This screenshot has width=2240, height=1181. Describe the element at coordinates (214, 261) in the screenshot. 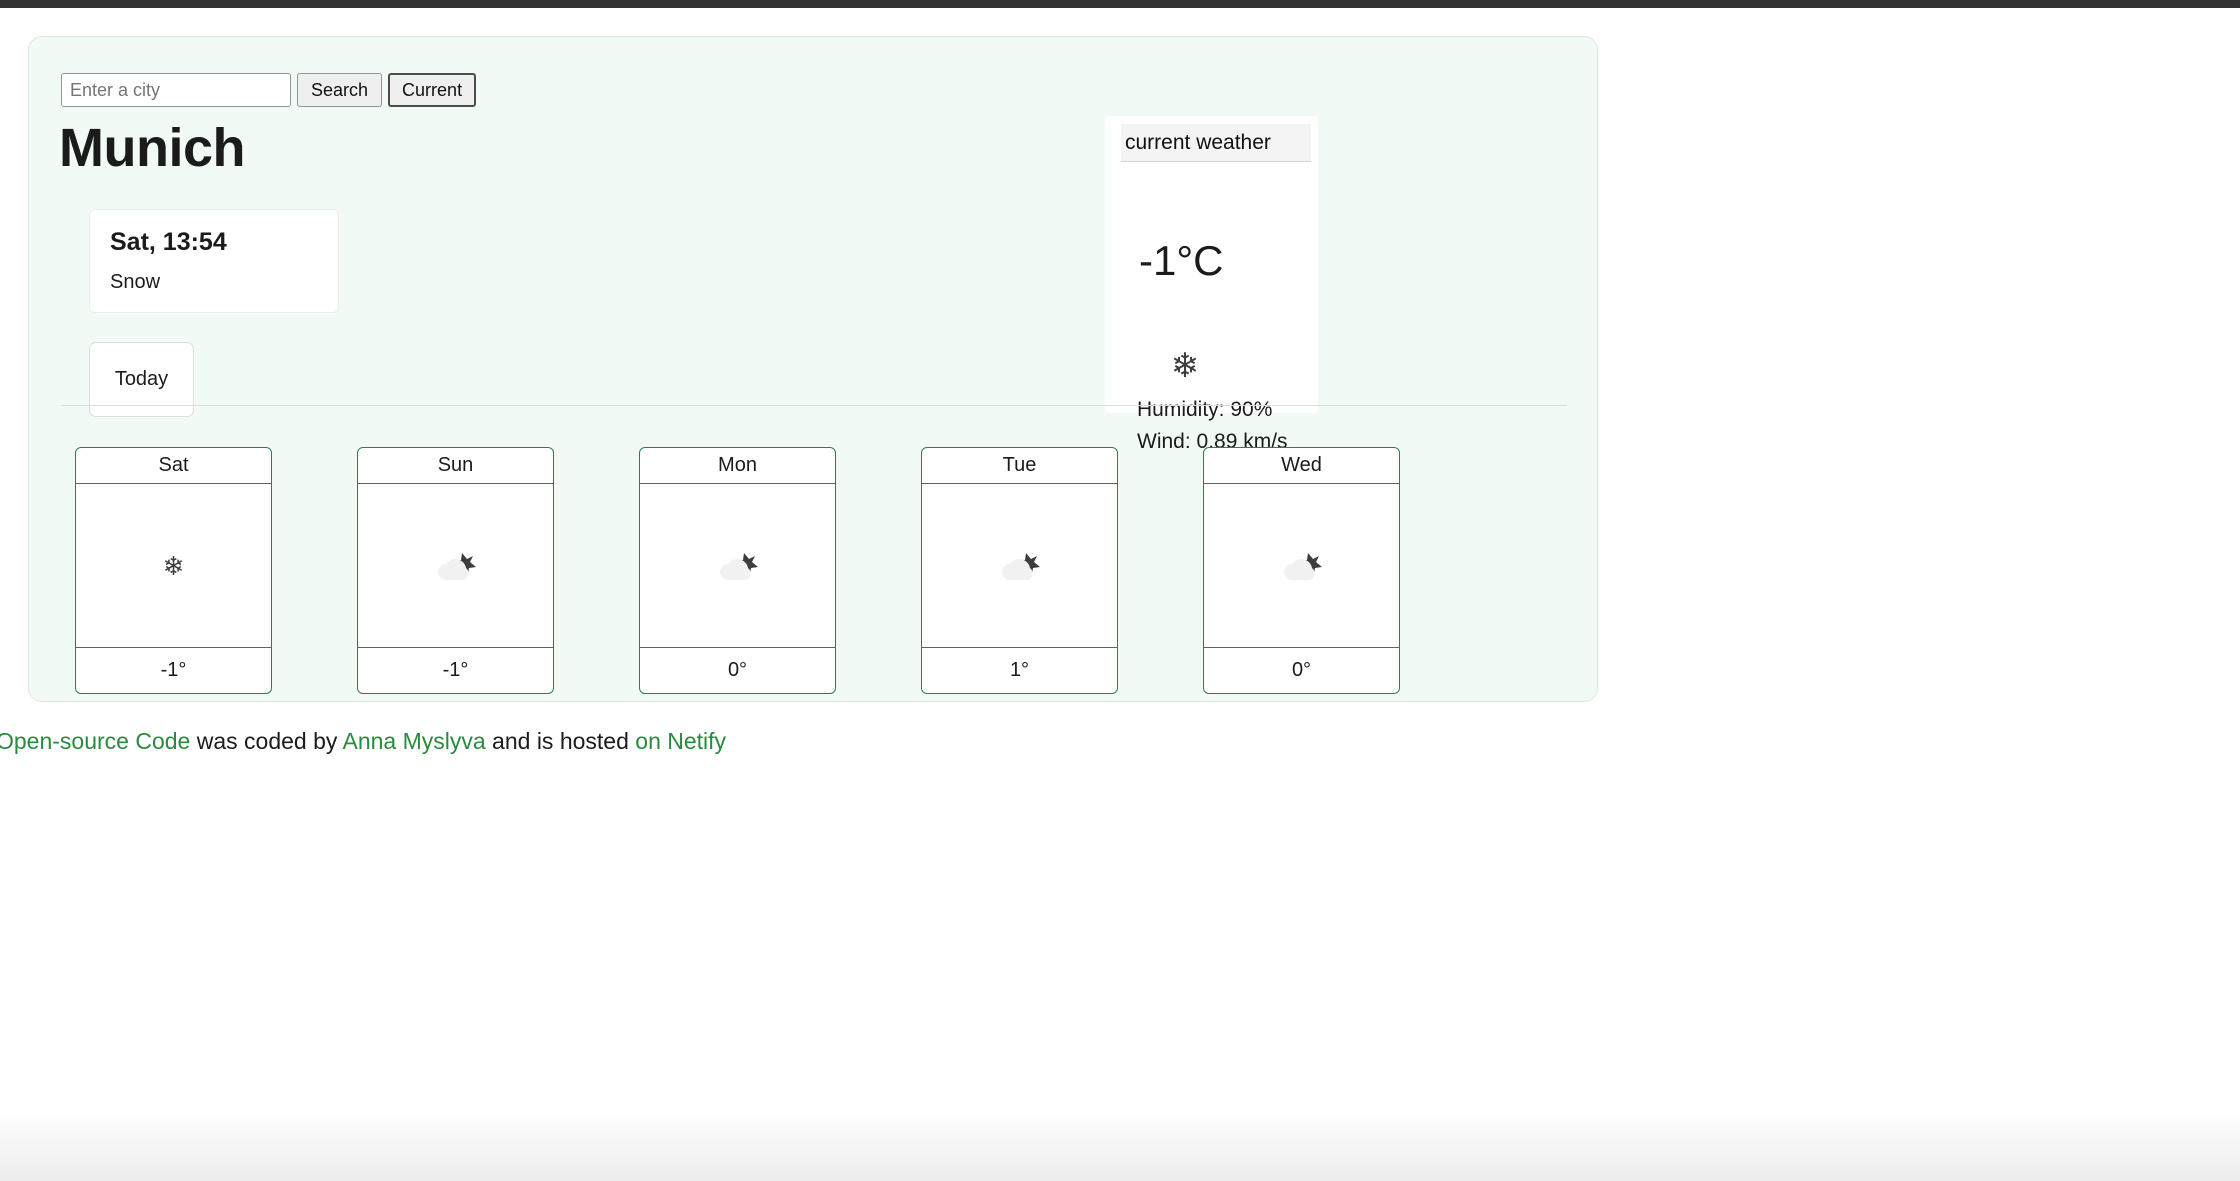

I see `today-summary-card: Sat, 13:54 Snow` at that location.